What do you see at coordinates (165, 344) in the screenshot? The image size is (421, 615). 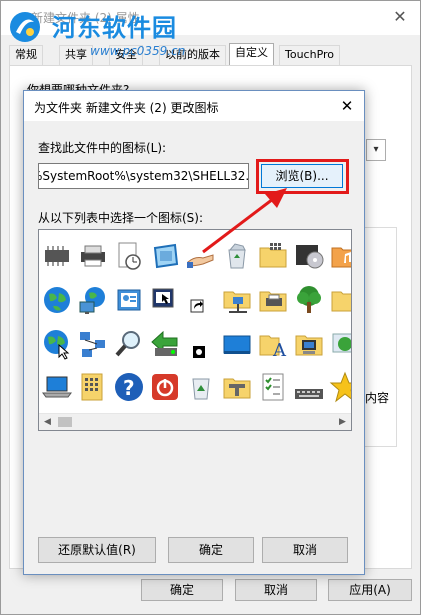 I see `green-arrow-icon` at bounding box center [165, 344].